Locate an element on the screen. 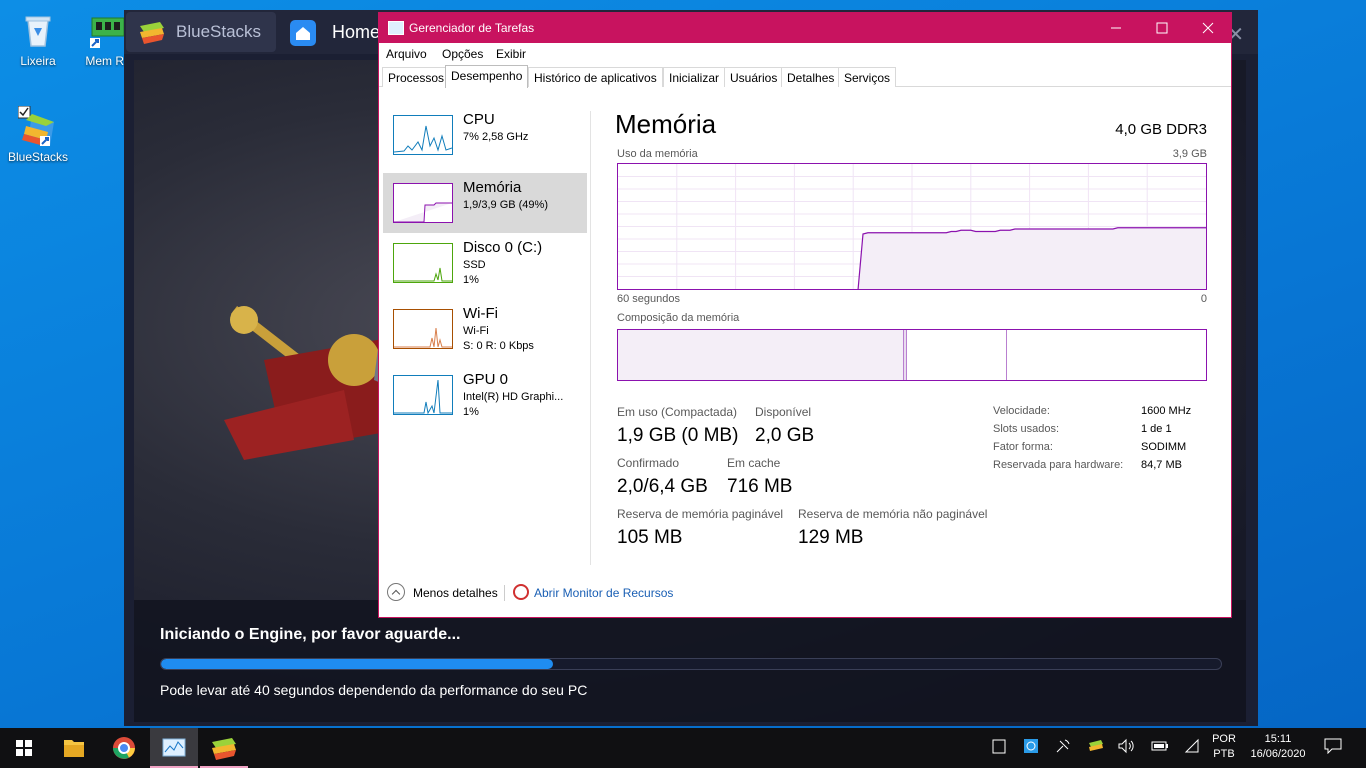 The height and width of the screenshot is (768, 1366). usage-graph-max: 3,9 GB is located at coordinates (1189, 154).